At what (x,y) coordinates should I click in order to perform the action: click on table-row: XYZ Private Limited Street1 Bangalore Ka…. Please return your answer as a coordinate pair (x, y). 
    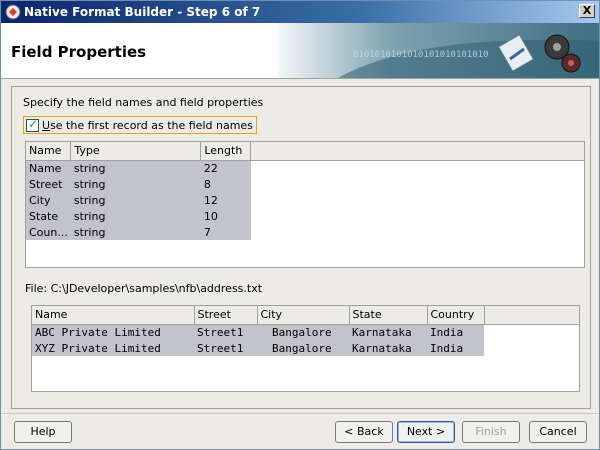
    Looking at the image, I should click on (258, 348).